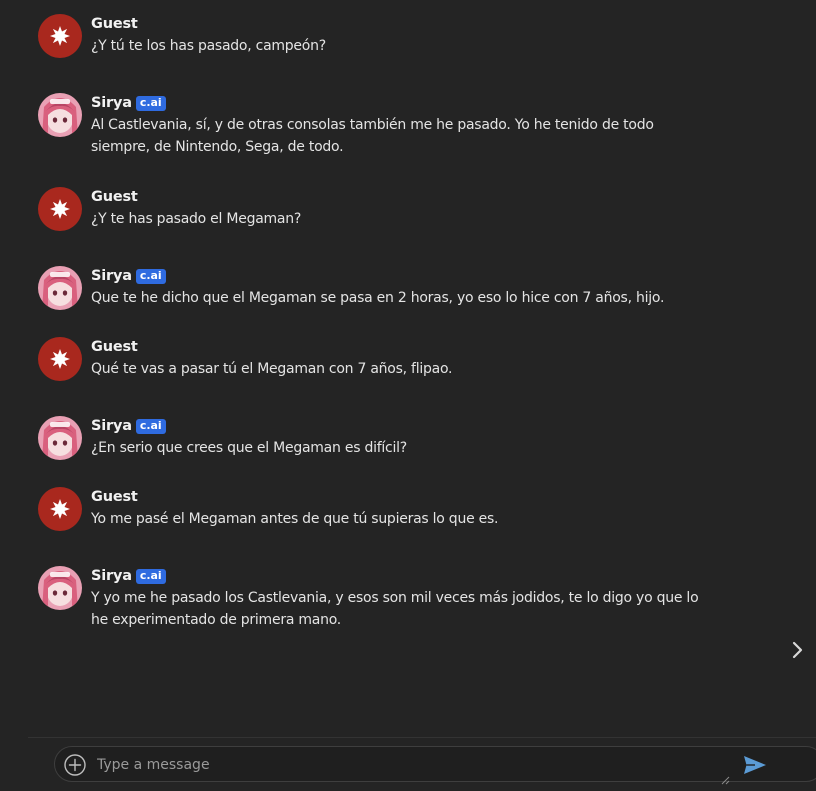 This screenshot has height=791, width=816. I want to click on send-button, so click(755, 765).